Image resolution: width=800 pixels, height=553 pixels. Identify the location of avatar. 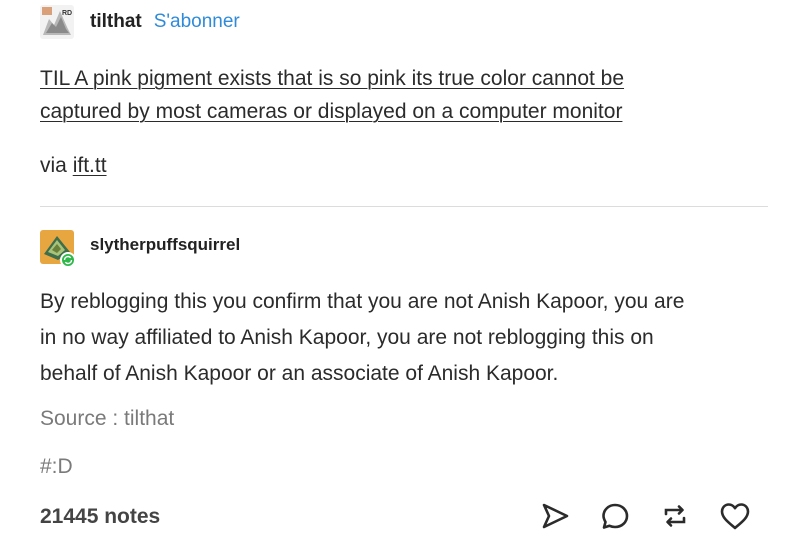
(58, 248).